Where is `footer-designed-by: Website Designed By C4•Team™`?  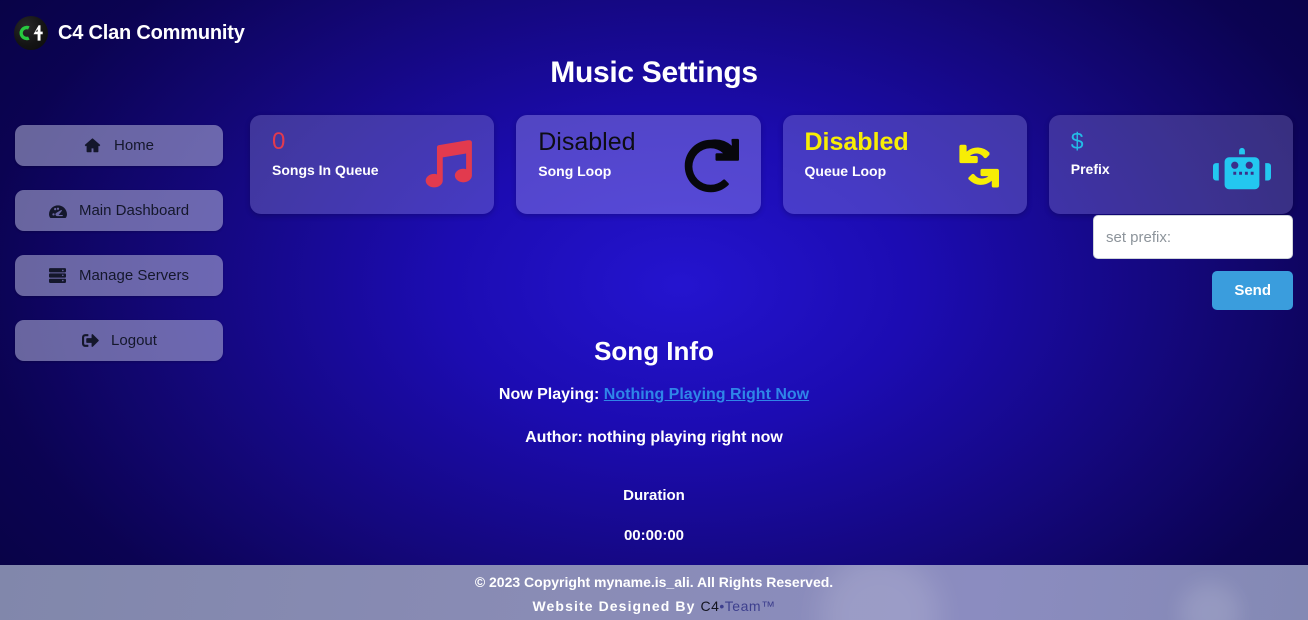
footer-designed-by: Website Designed By C4•Team™ is located at coordinates (654, 606).